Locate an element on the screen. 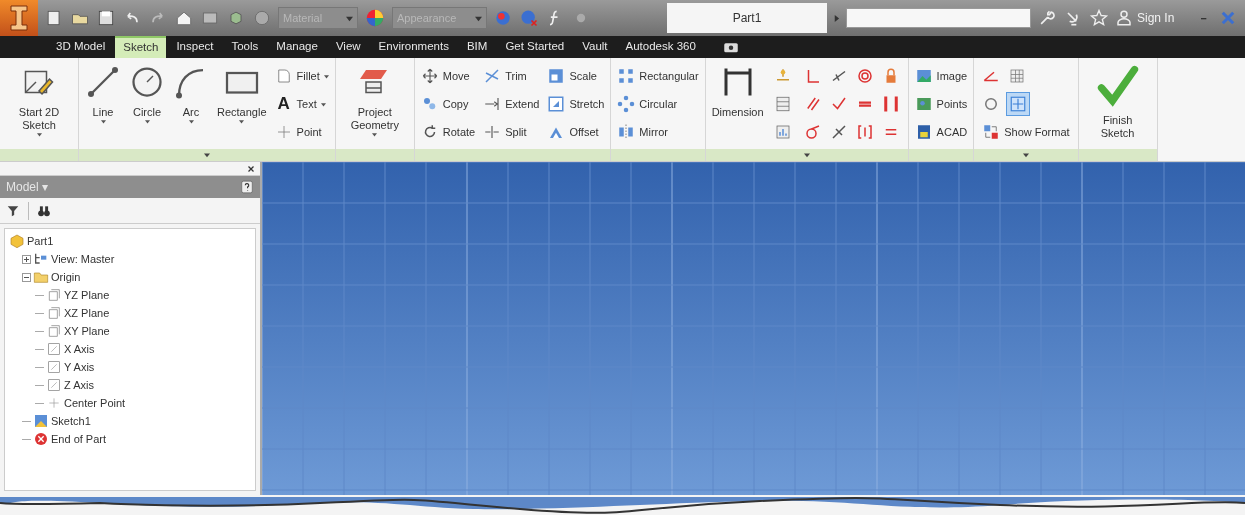  tree-item: End of Part is located at coordinates (79, 439).